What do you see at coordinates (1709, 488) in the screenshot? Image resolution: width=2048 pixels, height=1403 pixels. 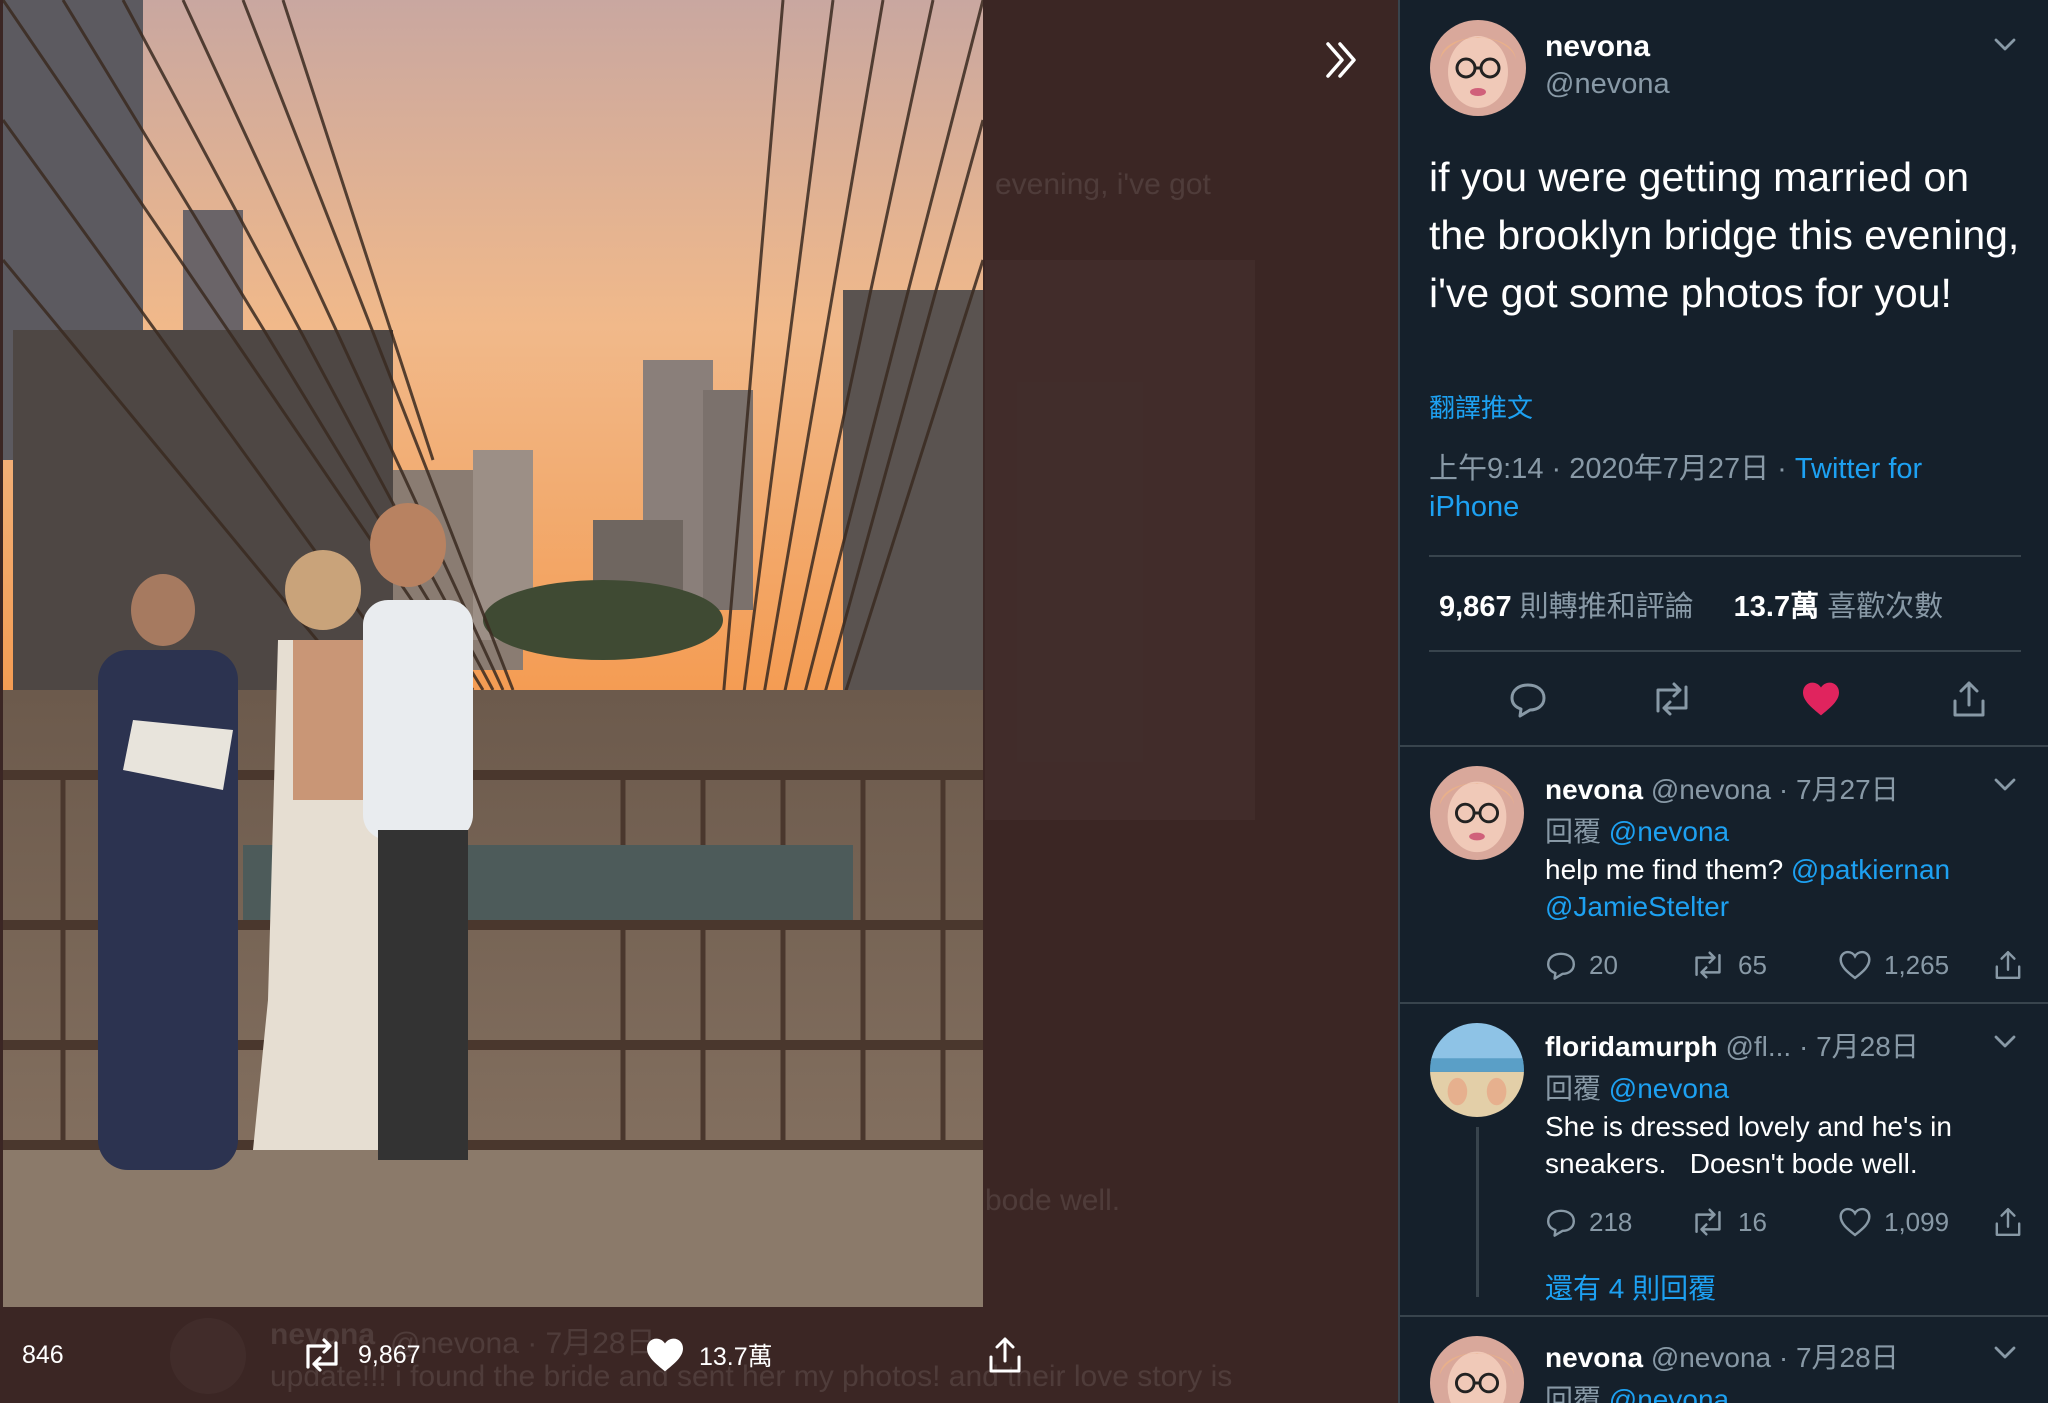 I see `tweet-meta: 上午9:14 · 2020年7月27日 · Twitter for iPhone` at bounding box center [1709, 488].